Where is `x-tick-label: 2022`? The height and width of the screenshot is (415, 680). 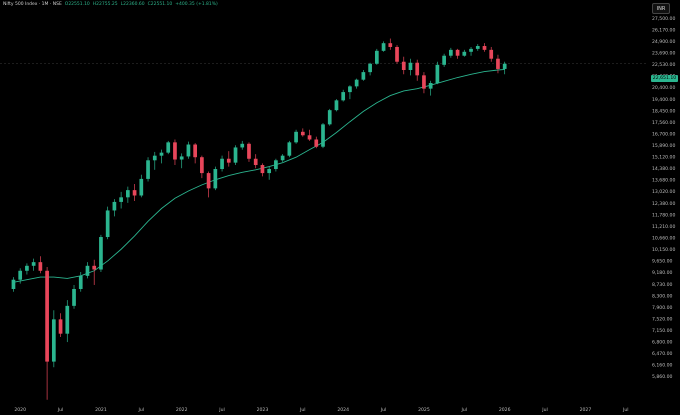
x-tick-label: 2022 is located at coordinates (182, 410).